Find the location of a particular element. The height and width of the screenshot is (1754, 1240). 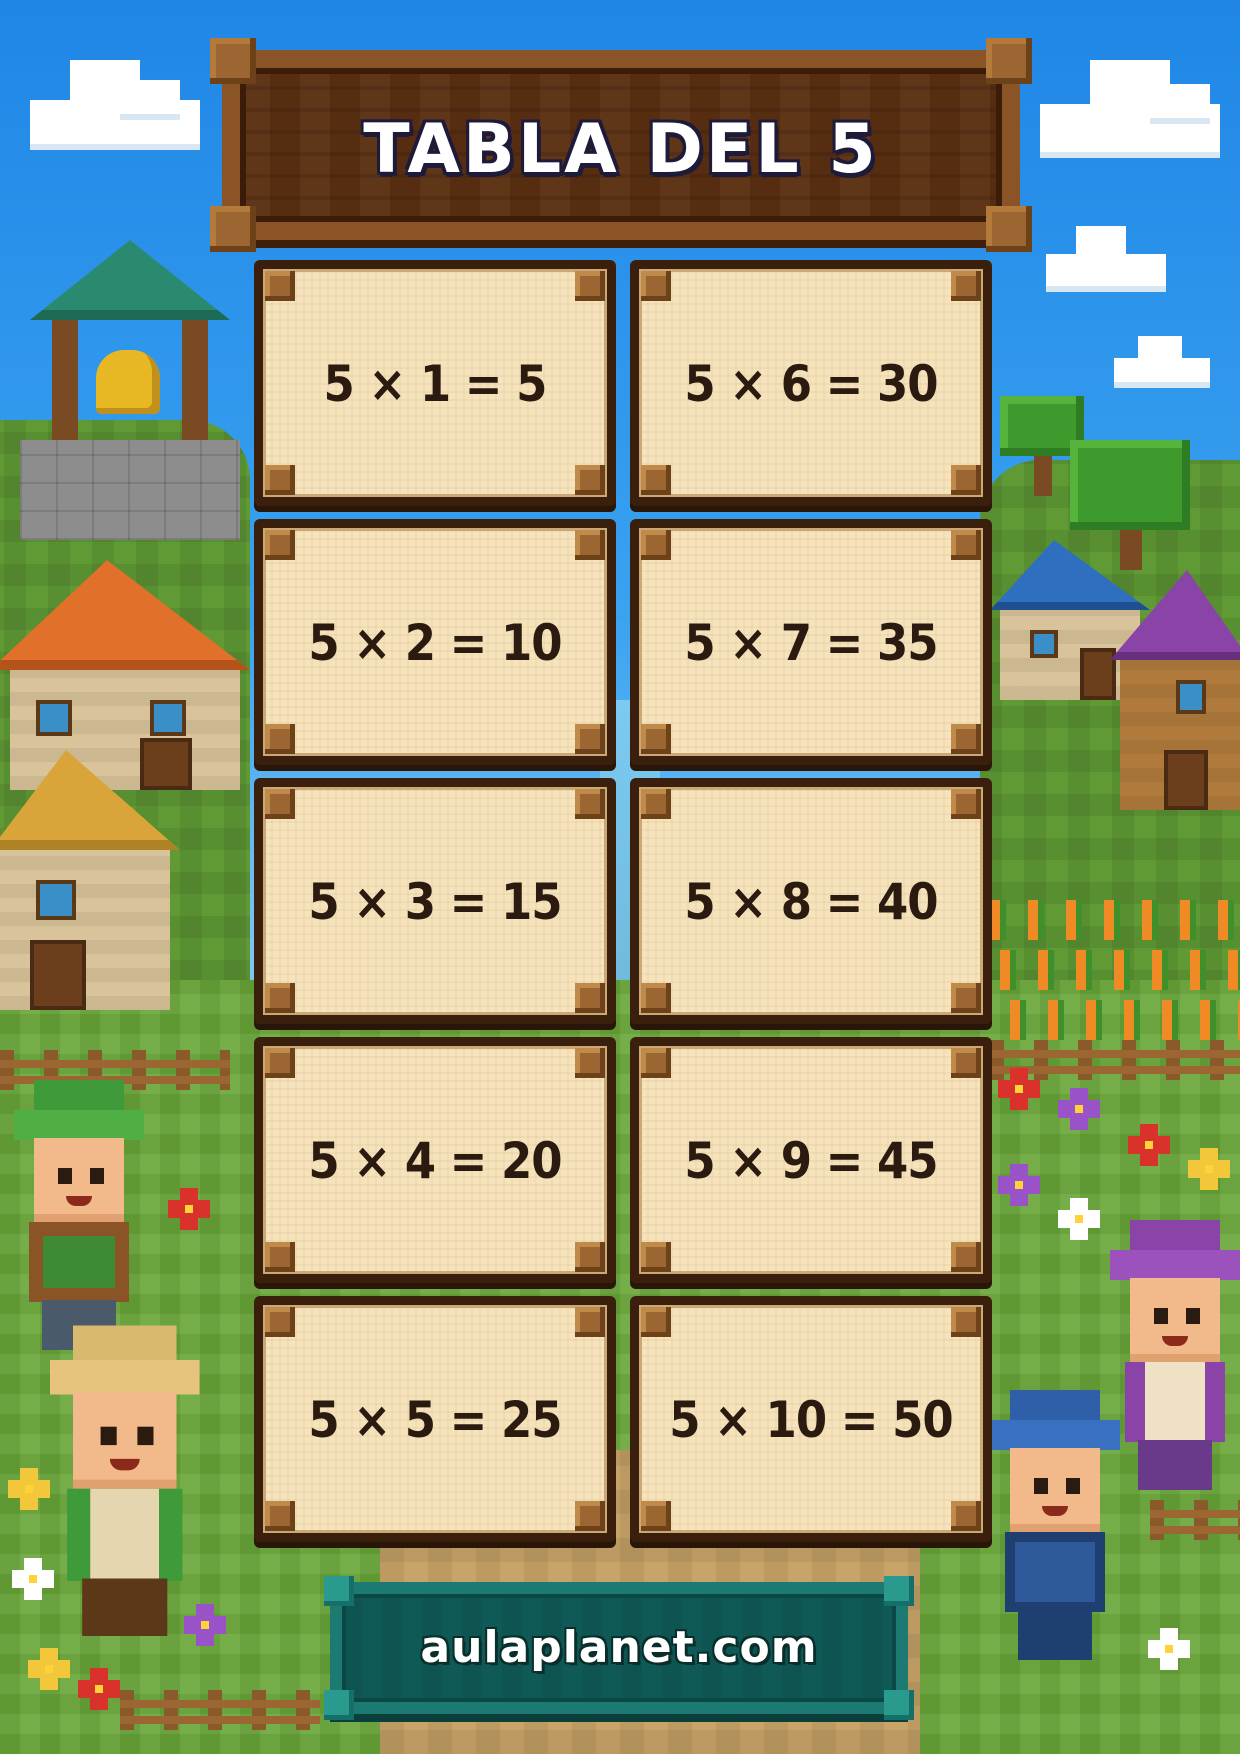

equation-text: 5 × 8 = 40 is located at coordinates (811, 902).